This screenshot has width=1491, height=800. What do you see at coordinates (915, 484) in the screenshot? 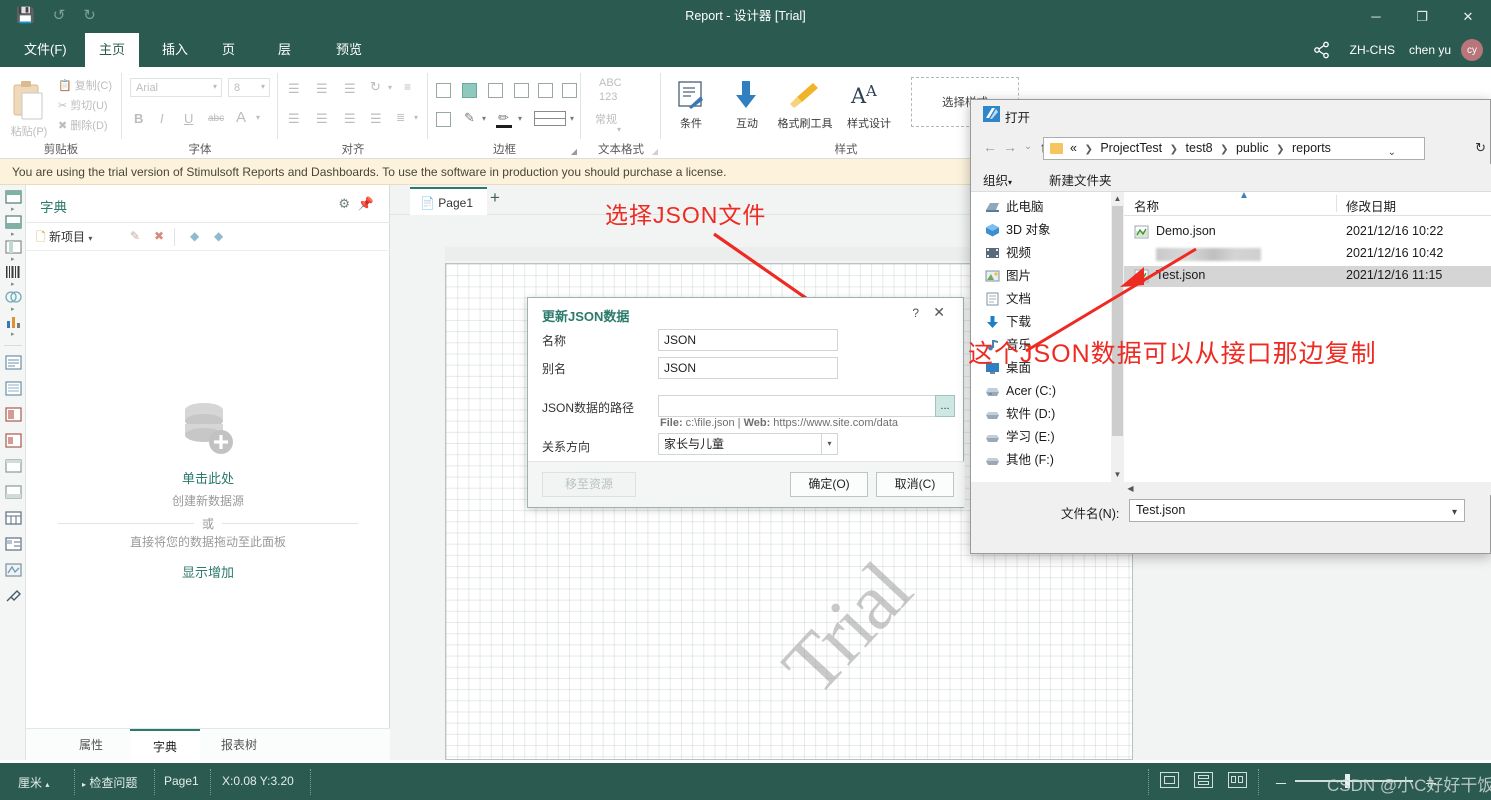
I see `cancel-button: 取消(C)` at bounding box center [915, 484].